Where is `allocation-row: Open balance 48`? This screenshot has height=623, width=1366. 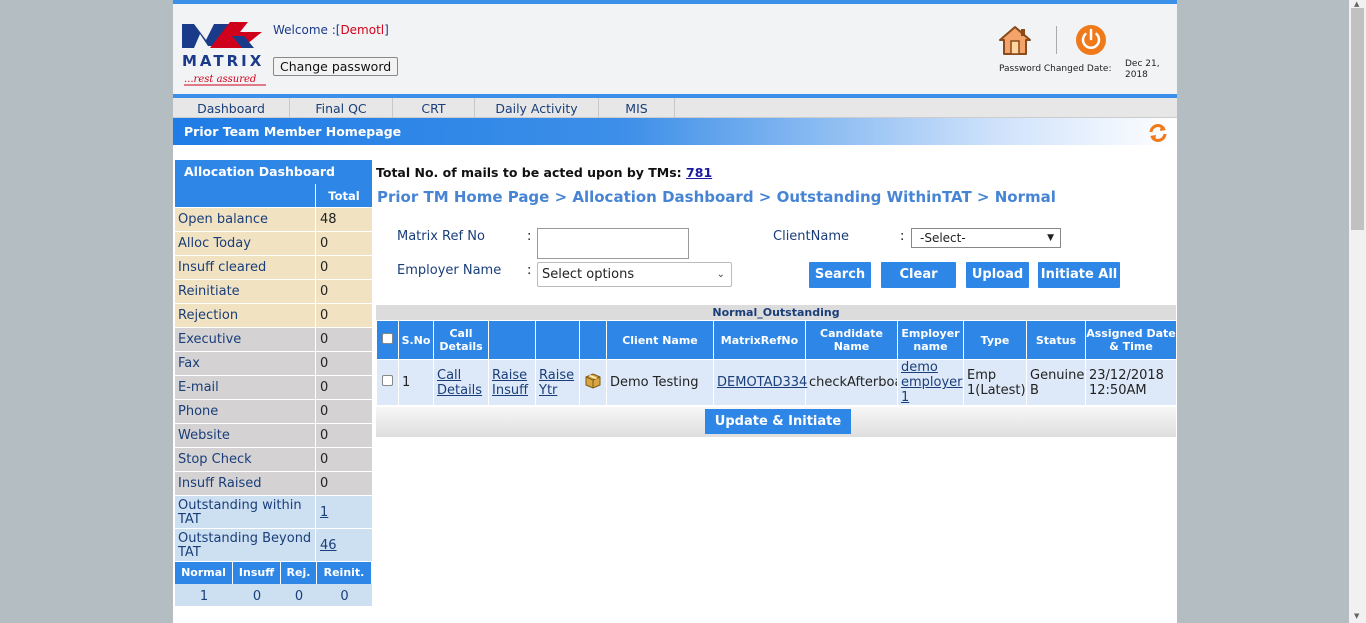 allocation-row: Open balance 48 is located at coordinates (273, 220).